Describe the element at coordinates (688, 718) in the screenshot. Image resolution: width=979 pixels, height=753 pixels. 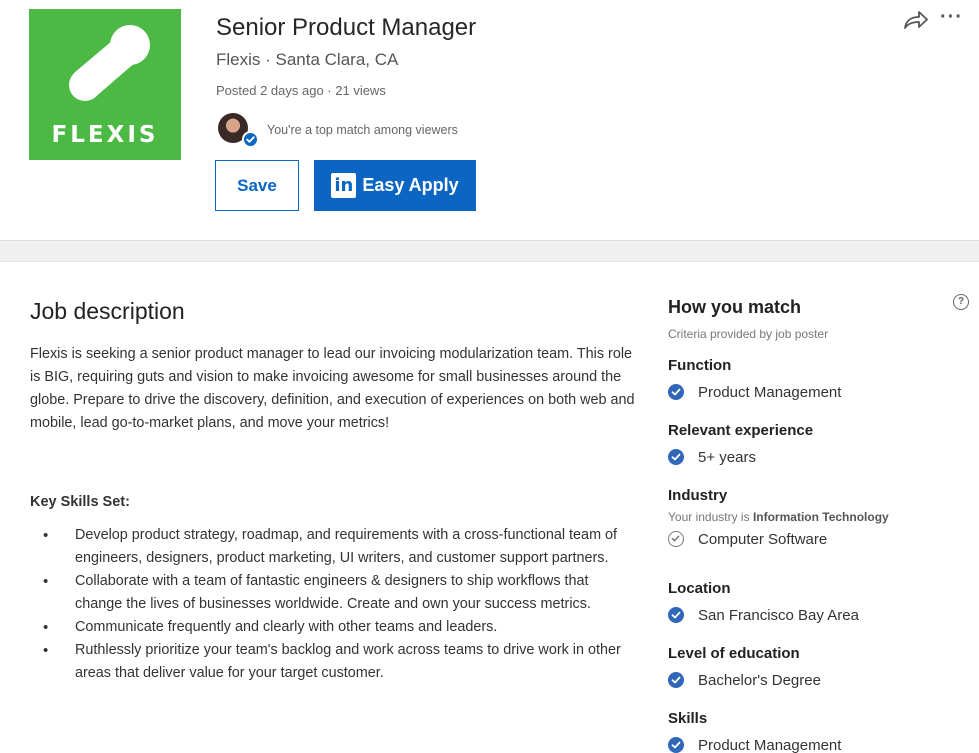
I see `criteria-label: Skills` at that location.